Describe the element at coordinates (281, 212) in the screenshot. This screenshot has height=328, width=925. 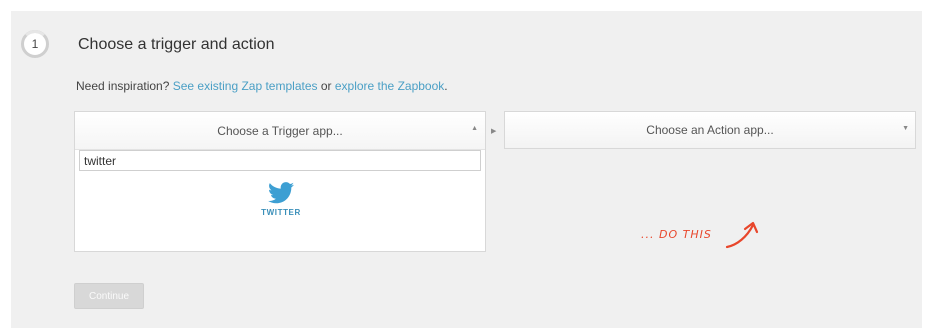
I see `twitter-app-label: TWITTER` at that location.